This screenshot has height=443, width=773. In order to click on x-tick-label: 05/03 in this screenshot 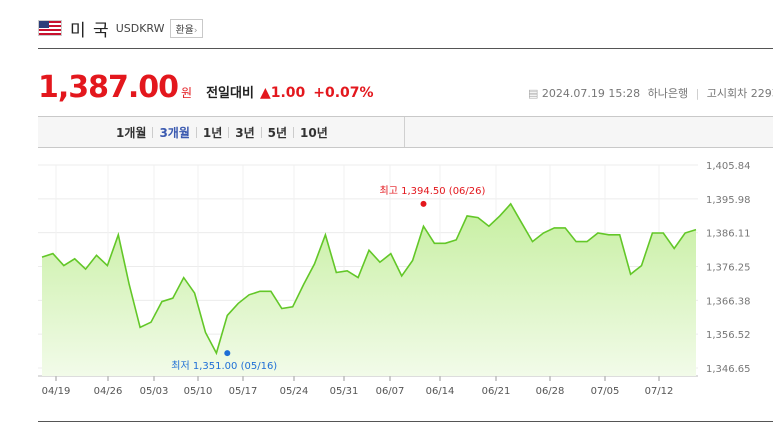, I will do `click(154, 391)`.